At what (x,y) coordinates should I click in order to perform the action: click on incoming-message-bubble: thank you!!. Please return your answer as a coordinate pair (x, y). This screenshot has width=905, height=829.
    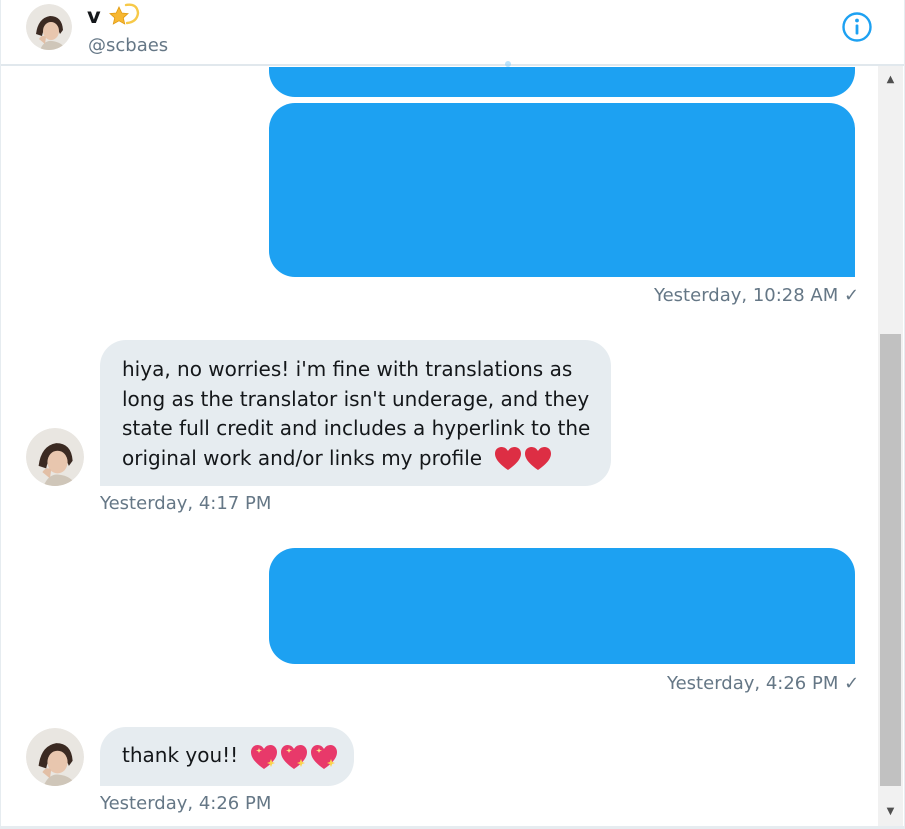
    Looking at the image, I should click on (227, 756).